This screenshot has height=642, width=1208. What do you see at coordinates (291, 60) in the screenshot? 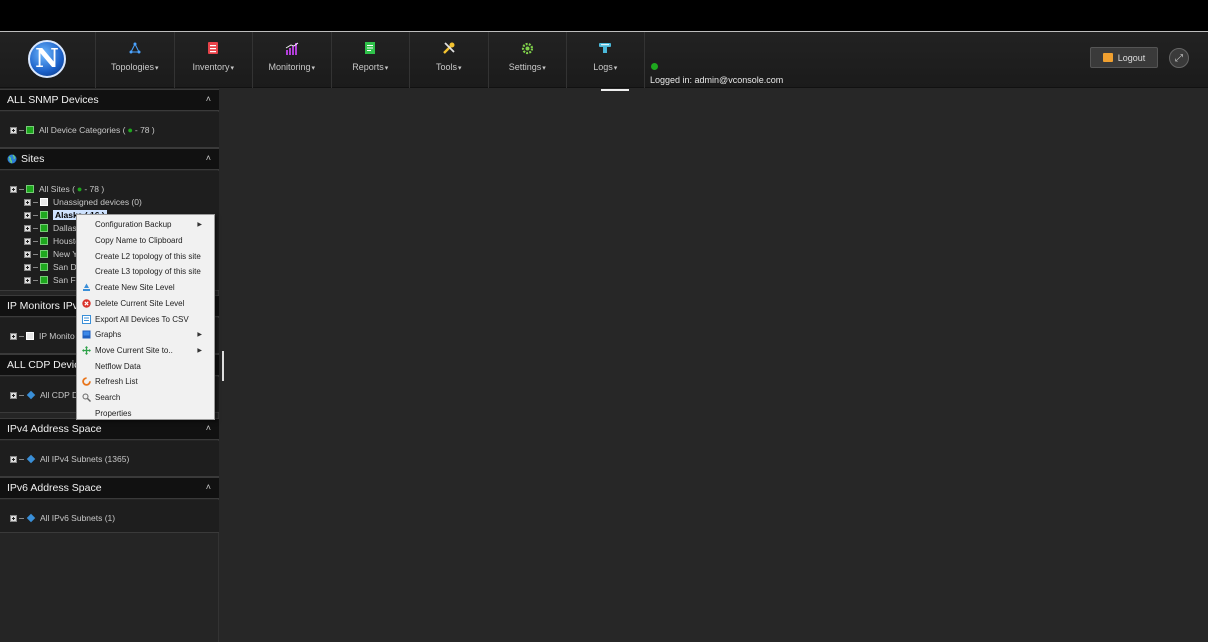
I see `nav-monitoring: Monitoring▾` at bounding box center [291, 60].